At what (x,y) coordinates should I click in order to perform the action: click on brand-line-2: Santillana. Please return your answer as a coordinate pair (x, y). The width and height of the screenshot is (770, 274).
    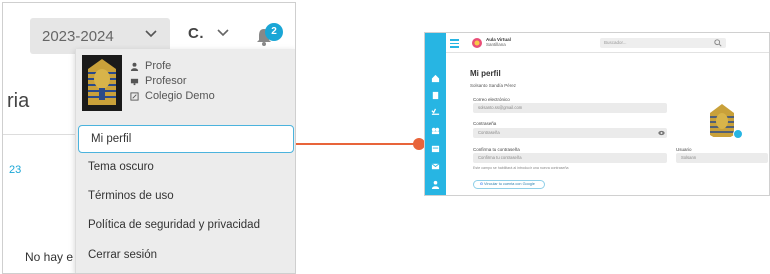
    Looking at the image, I should click on (496, 44).